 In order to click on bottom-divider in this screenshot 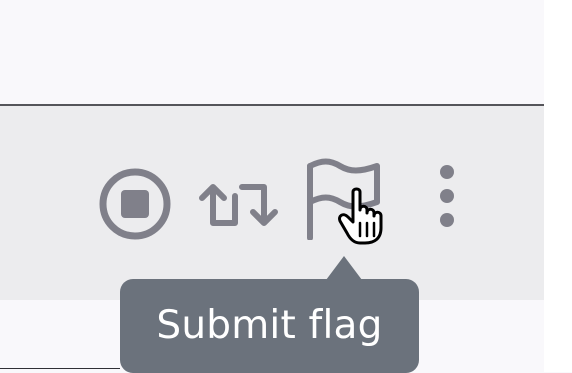, I will do `click(60, 368)`.